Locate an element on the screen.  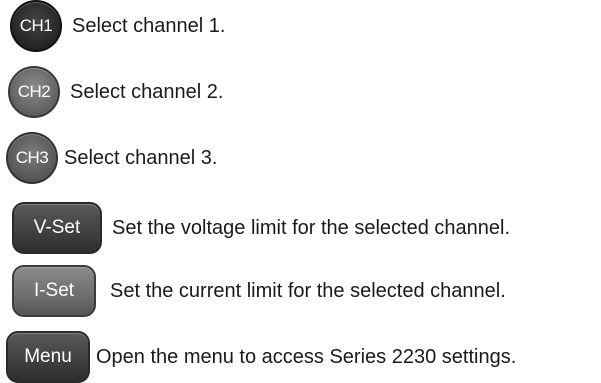
ch3-description: Select channel 3. is located at coordinates (141, 158).